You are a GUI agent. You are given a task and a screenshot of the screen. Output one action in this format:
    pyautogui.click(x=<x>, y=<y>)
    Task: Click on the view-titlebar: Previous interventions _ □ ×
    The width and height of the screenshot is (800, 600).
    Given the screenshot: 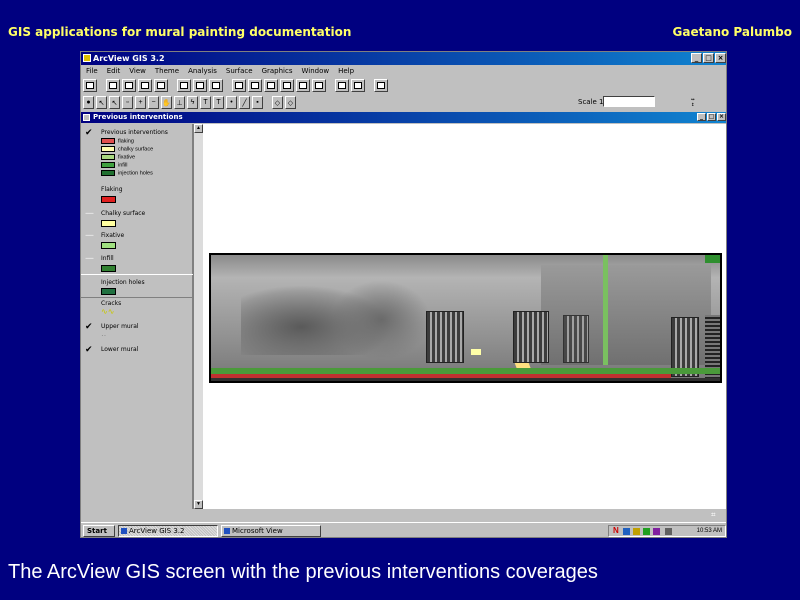 What is the action you would take?
    pyautogui.click(x=403, y=117)
    